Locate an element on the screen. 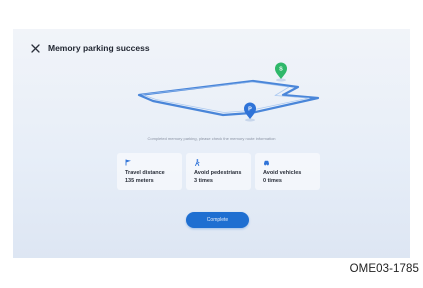 The image size is (423, 288). stat-card-travel-distance: Travel distance 135 meters is located at coordinates (149, 171).